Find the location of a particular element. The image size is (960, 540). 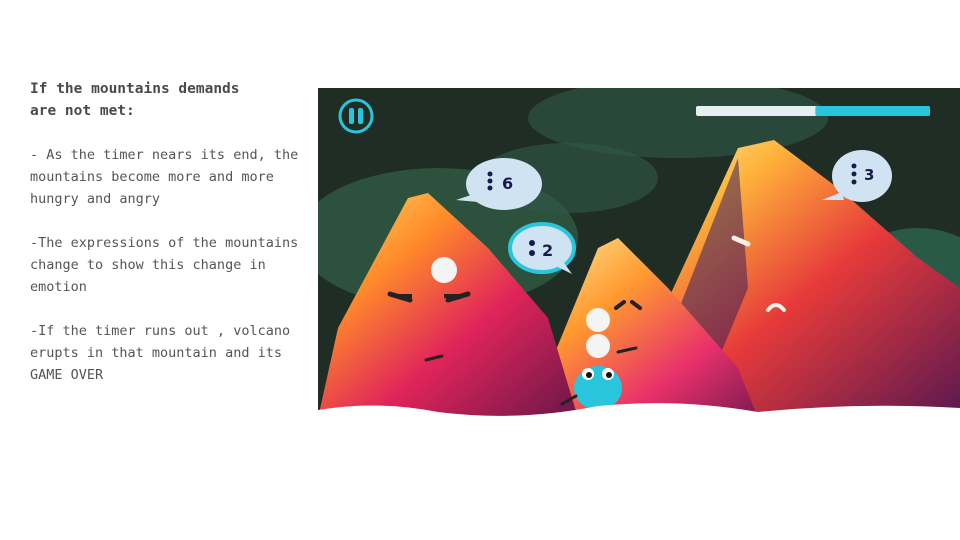

timer-bar is located at coordinates (813, 111).